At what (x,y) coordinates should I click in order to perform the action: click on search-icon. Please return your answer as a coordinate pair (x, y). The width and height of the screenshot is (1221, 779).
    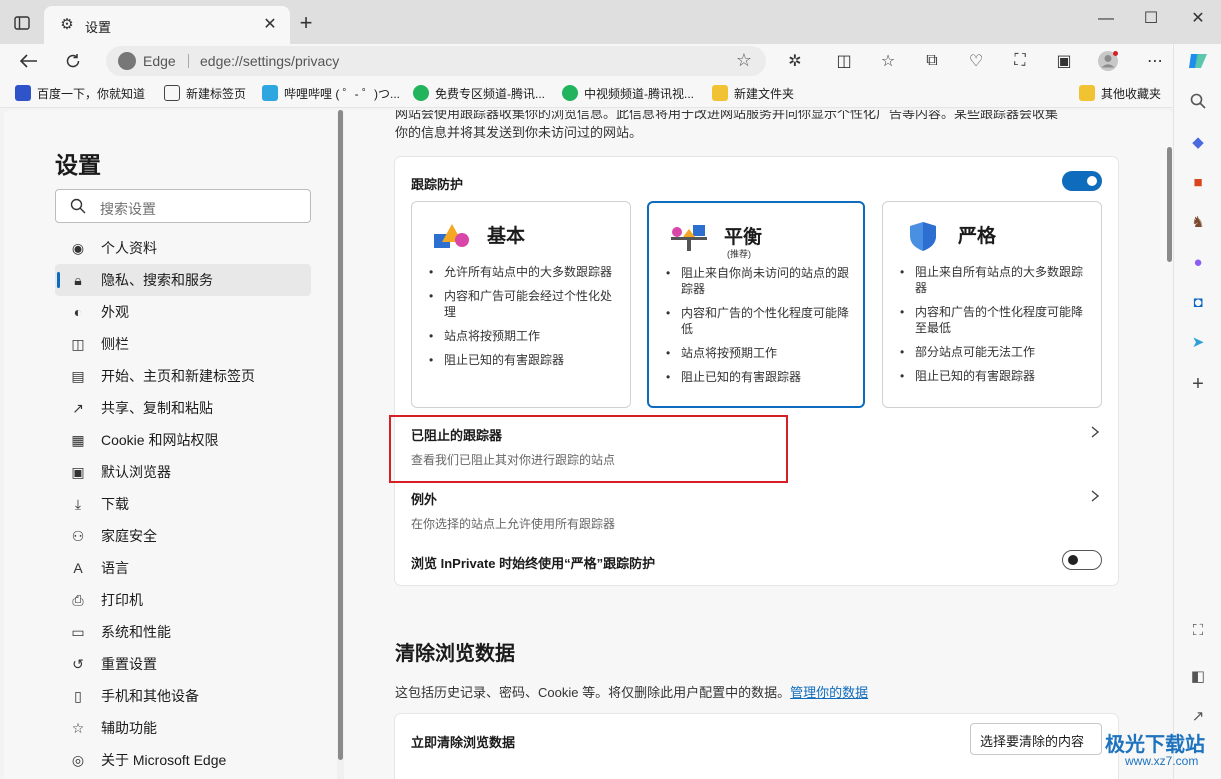
    Looking at the image, I should click on (1198, 101).